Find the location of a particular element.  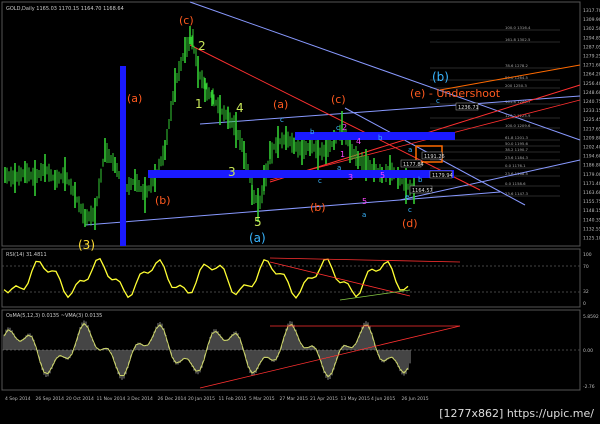

wave-label-2: 2 is located at coordinates (202, 46).